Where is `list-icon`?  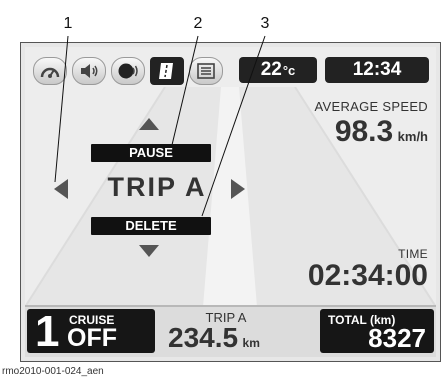
list-icon is located at coordinates (206, 71).